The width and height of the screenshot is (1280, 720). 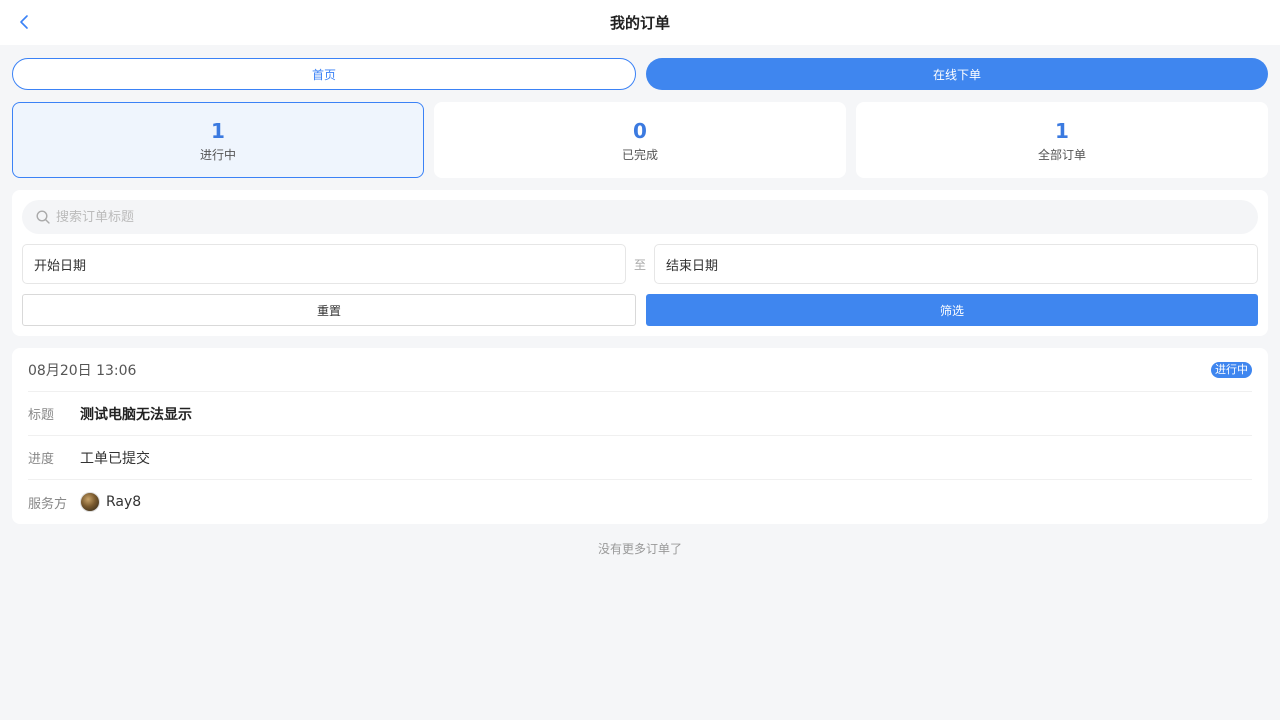 What do you see at coordinates (640, 310) in the screenshot?
I see `filter-buttons: 重置 筛选` at bounding box center [640, 310].